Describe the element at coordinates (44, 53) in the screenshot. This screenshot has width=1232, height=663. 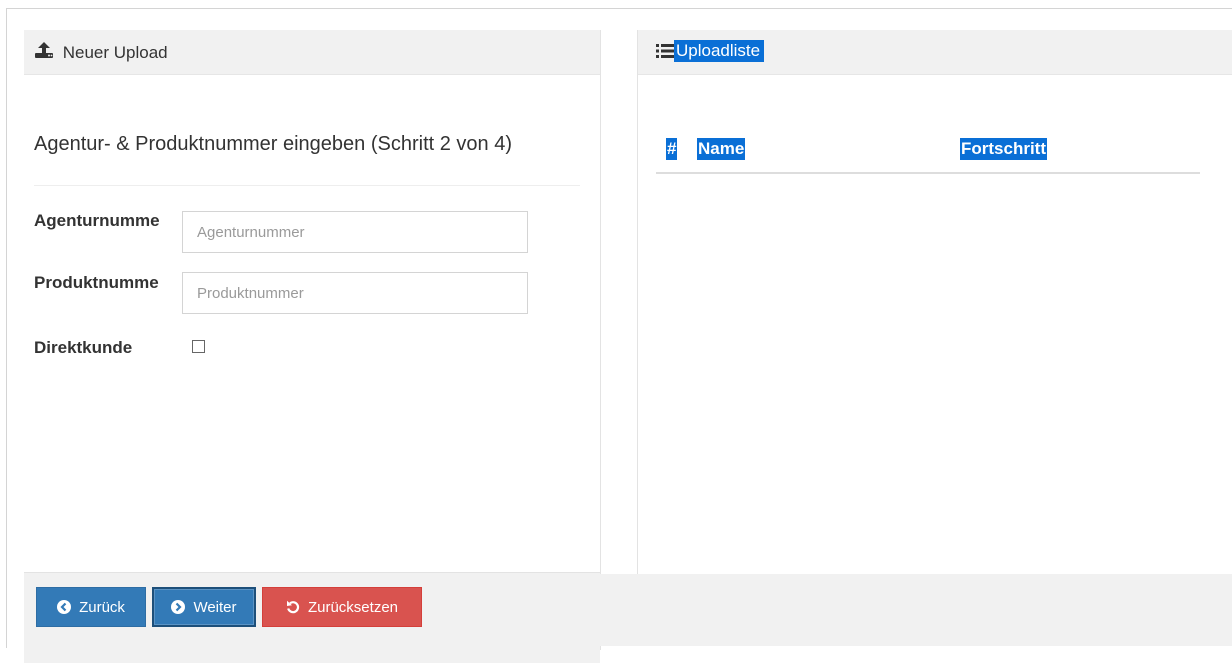
I see `upload-icon` at that location.